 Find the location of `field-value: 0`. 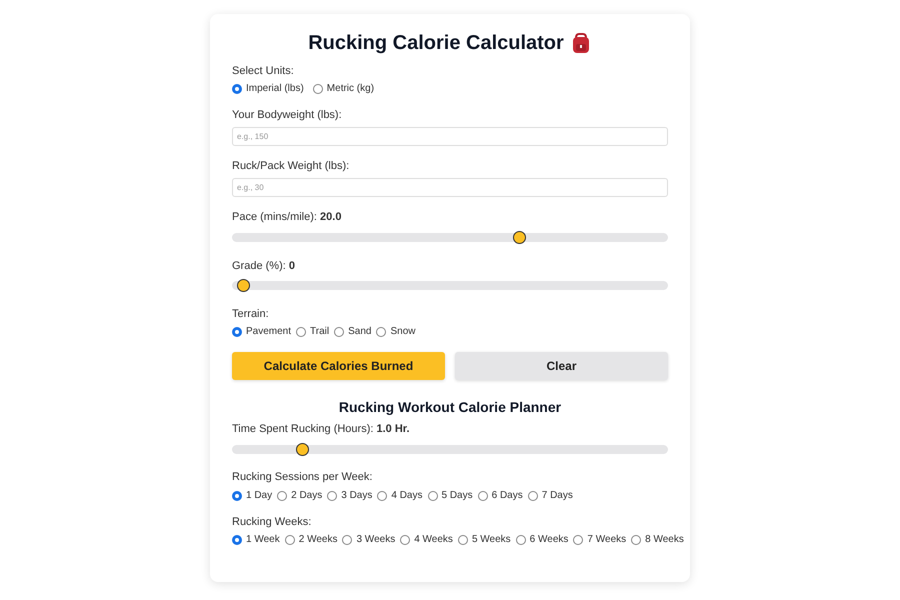

field-value: 0 is located at coordinates (291, 266).